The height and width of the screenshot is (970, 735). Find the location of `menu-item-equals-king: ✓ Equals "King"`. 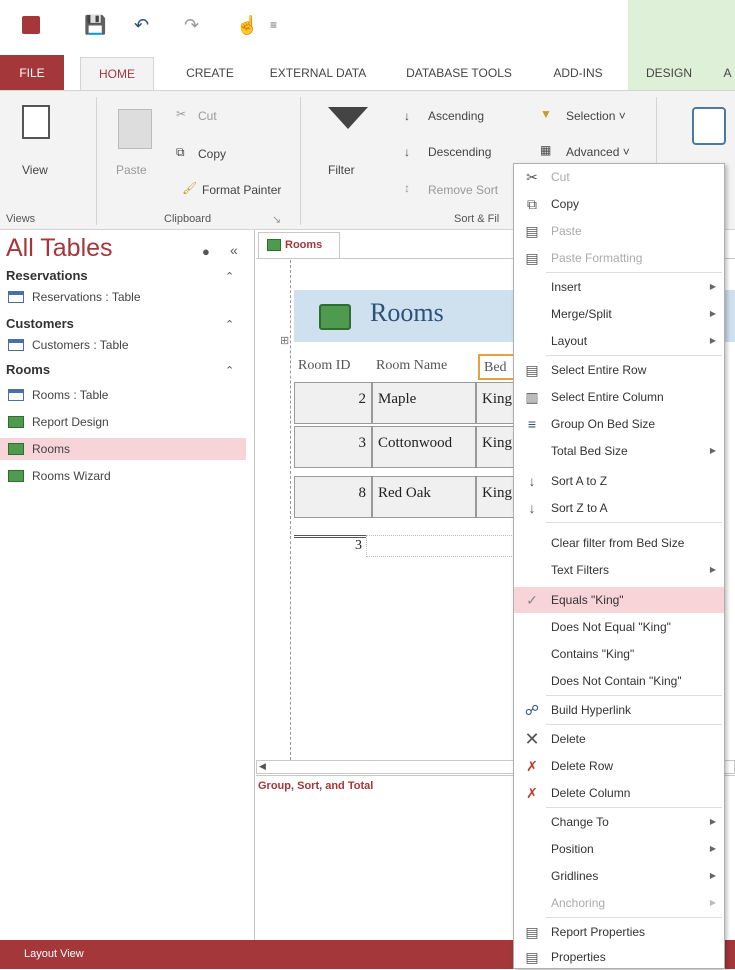

menu-item-equals-king: ✓ Equals "King" is located at coordinates (619, 600).